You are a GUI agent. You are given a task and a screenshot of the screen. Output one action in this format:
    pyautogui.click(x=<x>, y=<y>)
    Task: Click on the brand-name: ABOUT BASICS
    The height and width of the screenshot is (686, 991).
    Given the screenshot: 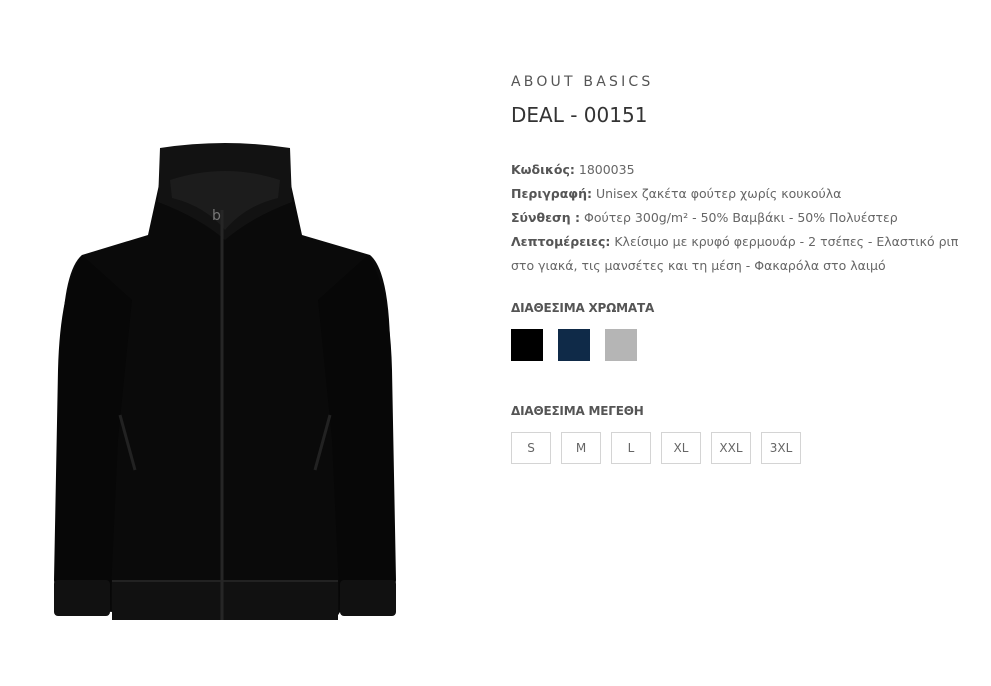 What is the action you would take?
    pyautogui.click(x=741, y=82)
    